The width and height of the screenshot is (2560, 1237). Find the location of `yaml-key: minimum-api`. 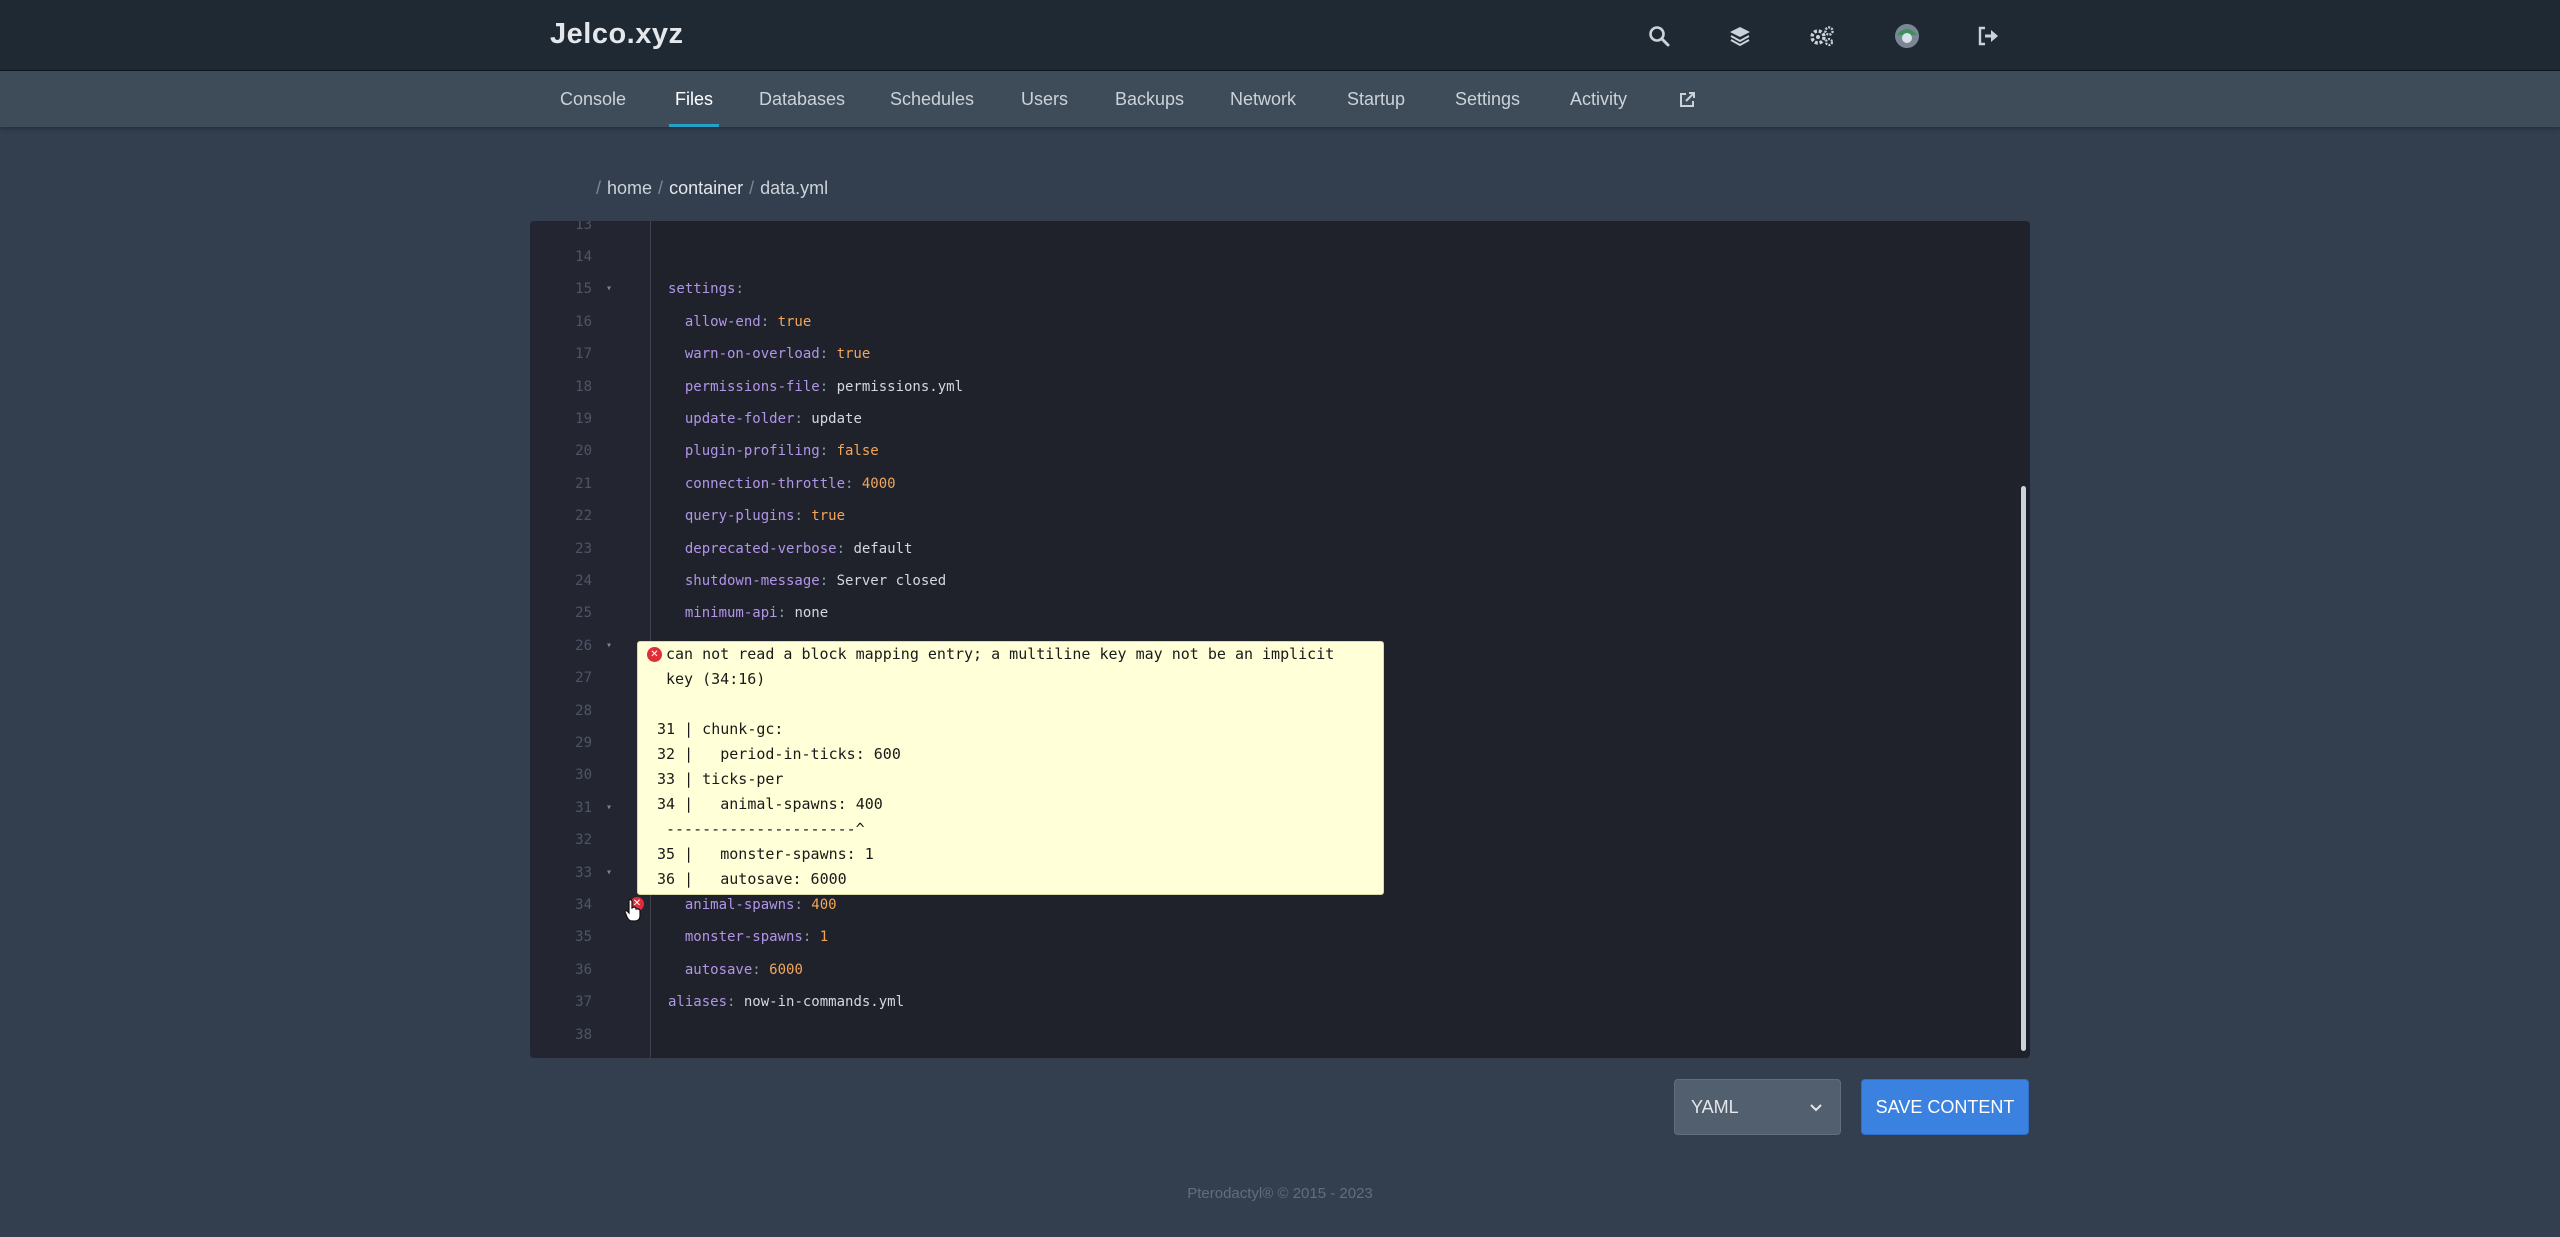

yaml-key: minimum-api is located at coordinates (723, 613).